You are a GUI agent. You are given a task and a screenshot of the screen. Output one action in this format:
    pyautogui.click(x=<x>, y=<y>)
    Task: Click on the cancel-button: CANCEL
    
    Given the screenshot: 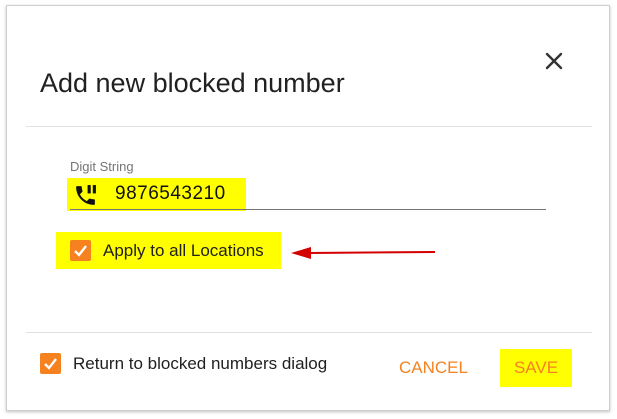 What is the action you would take?
    pyautogui.click(x=433, y=368)
    